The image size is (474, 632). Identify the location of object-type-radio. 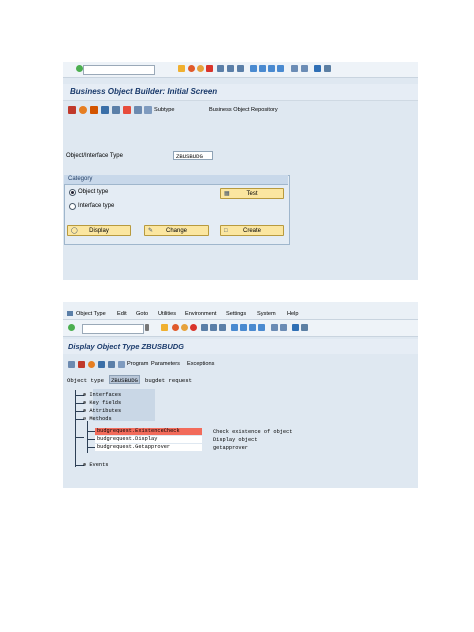
(72, 192).